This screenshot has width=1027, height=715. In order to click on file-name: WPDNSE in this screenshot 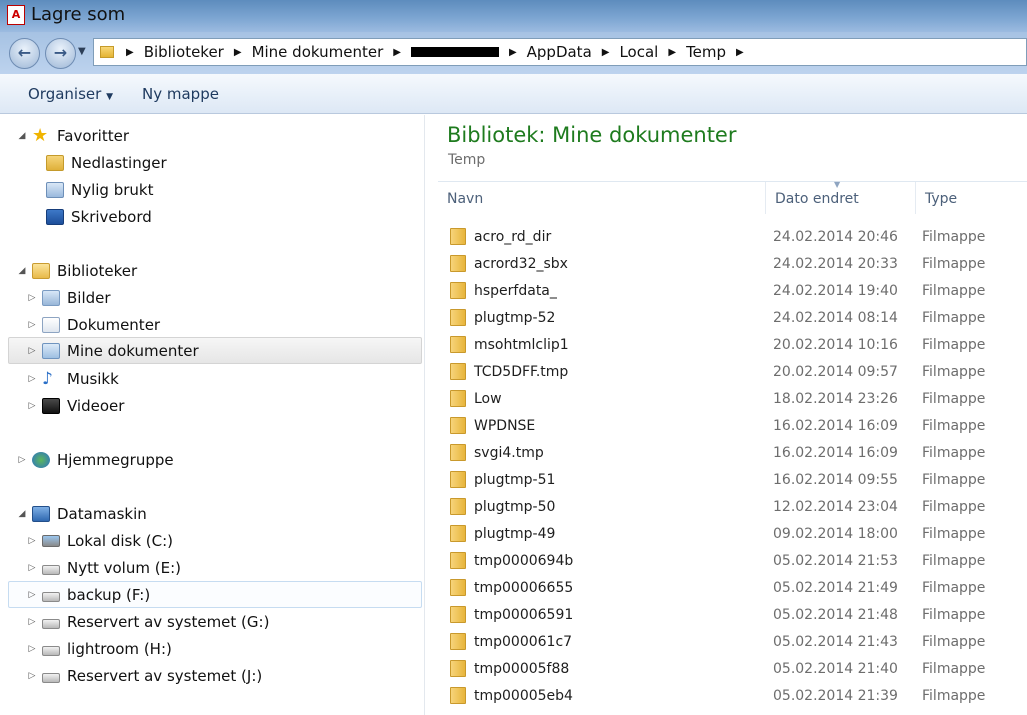, I will do `click(505, 425)`.